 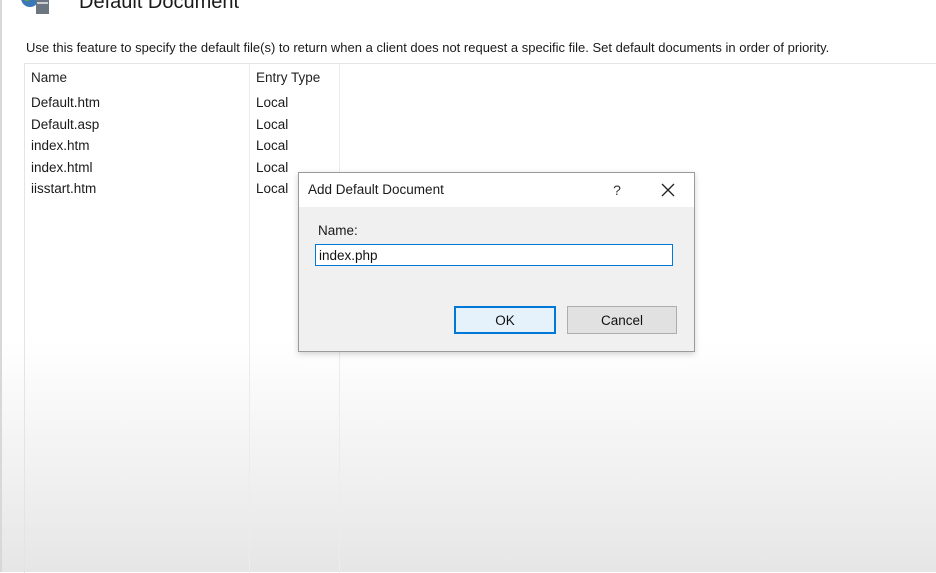 What do you see at coordinates (49, 77) in the screenshot?
I see `column-header-name: Name` at bounding box center [49, 77].